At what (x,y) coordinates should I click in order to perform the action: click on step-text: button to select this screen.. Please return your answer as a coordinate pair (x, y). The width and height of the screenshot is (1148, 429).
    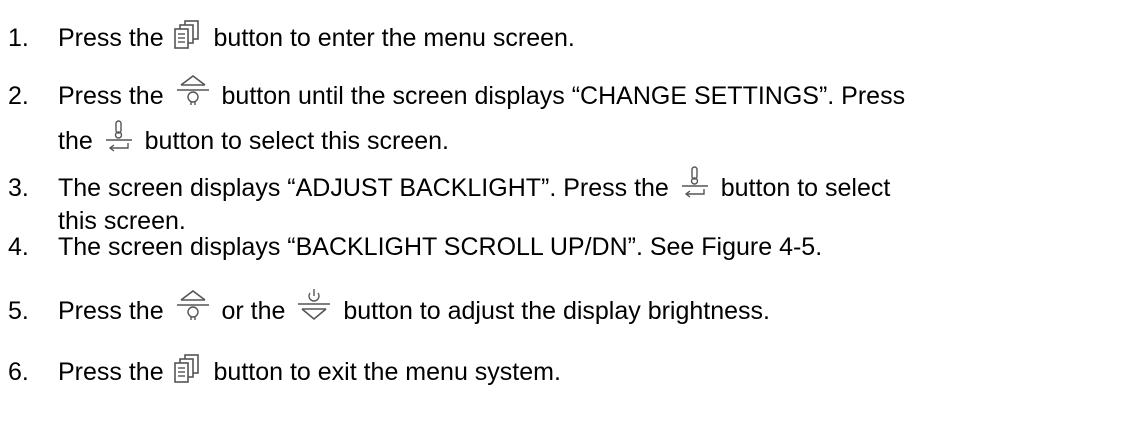
    Looking at the image, I should click on (293, 141).